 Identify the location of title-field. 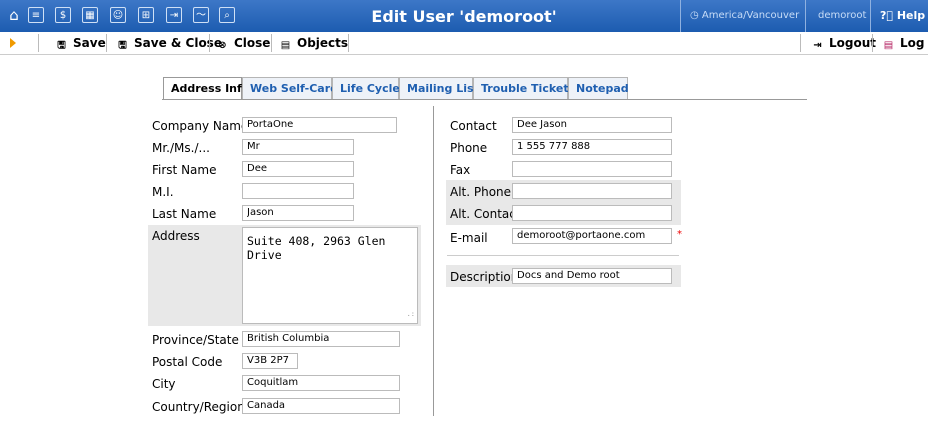
(298, 147).